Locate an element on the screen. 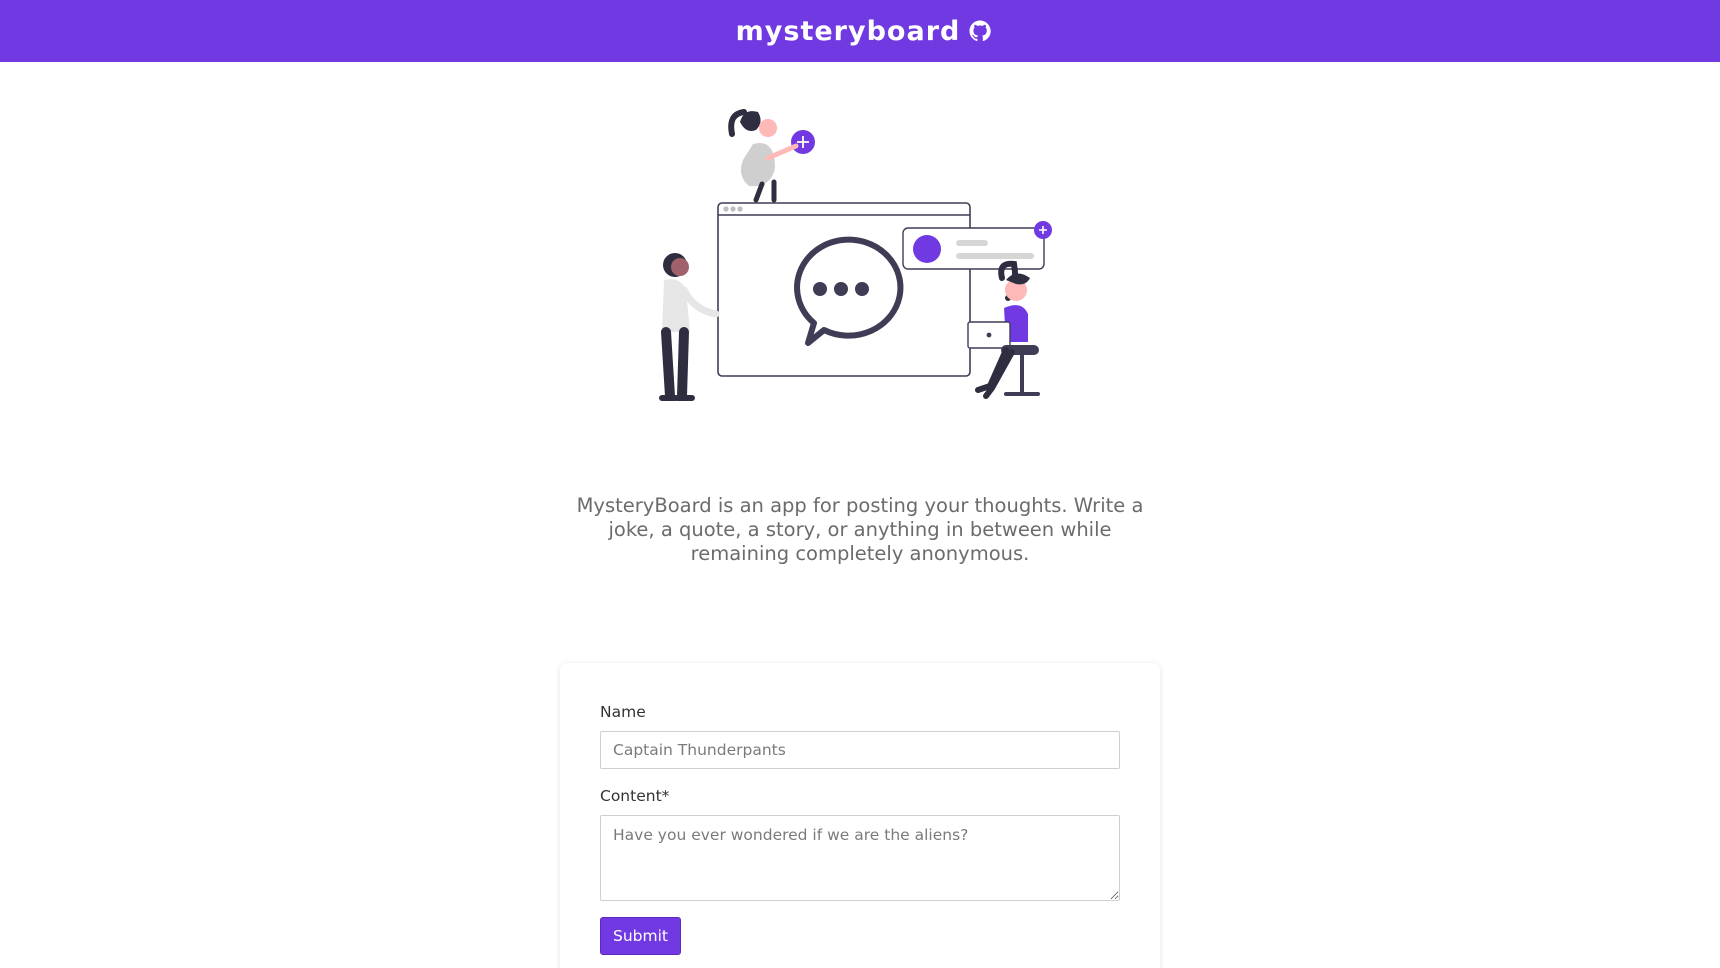 This screenshot has width=1720, height=968. post-form: Name Content* Submit is located at coordinates (860, 815).